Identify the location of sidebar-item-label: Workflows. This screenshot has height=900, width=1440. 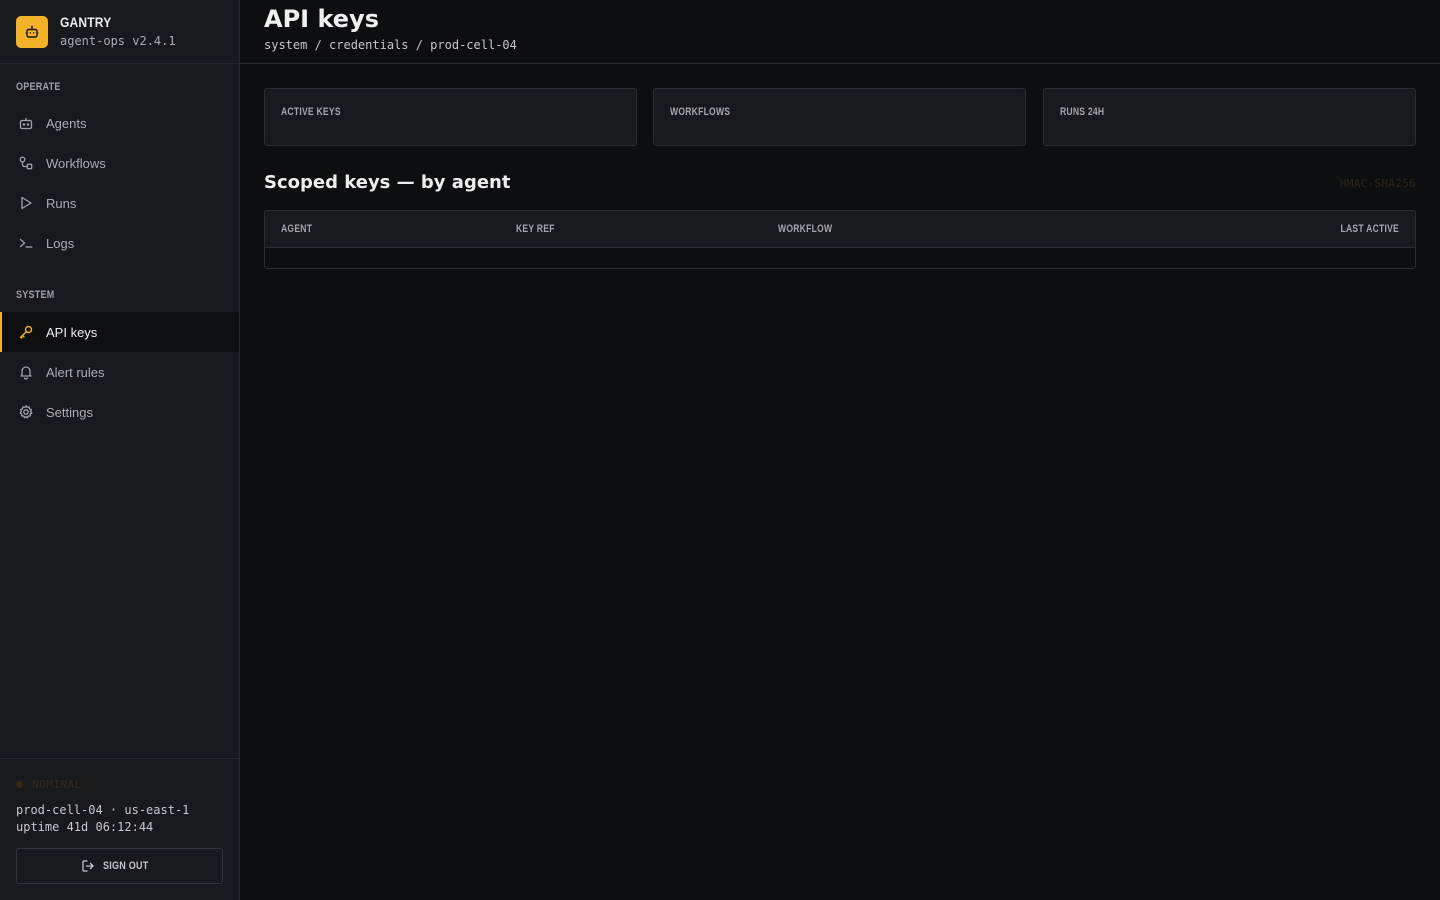
(76, 163).